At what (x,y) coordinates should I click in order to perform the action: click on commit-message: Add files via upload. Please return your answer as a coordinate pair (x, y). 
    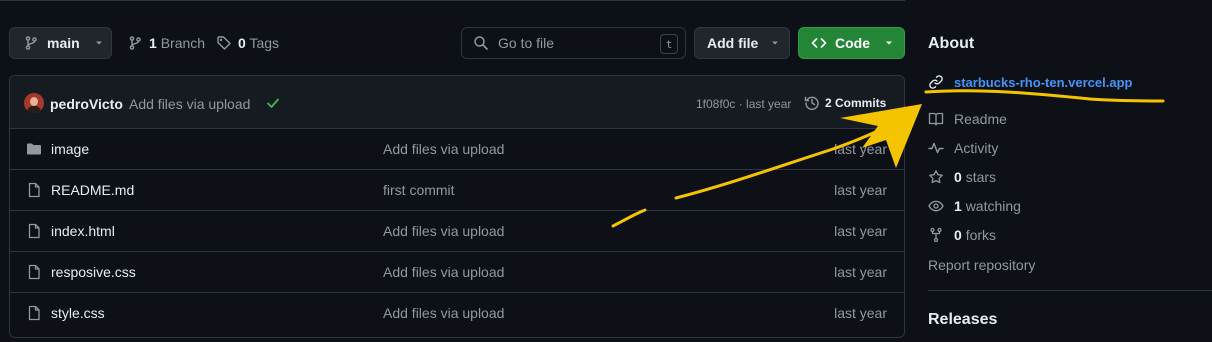
    Looking at the image, I should click on (189, 104).